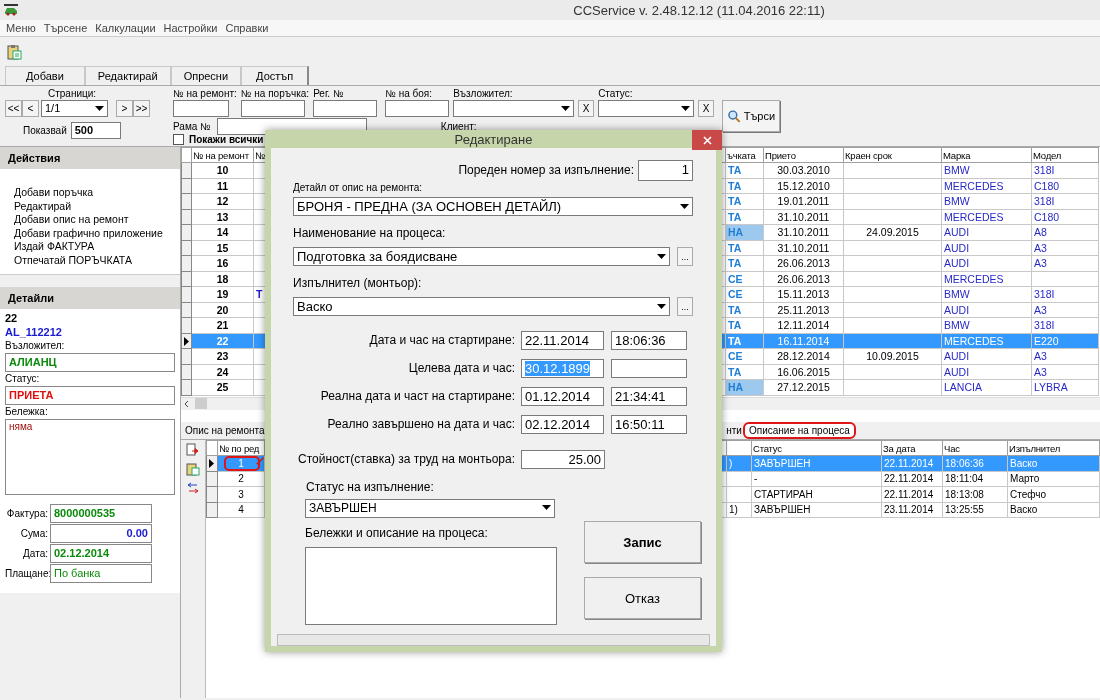  What do you see at coordinates (141, 108) in the screenshot?
I see `page-nav-button: >>` at bounding box center [141, 108].